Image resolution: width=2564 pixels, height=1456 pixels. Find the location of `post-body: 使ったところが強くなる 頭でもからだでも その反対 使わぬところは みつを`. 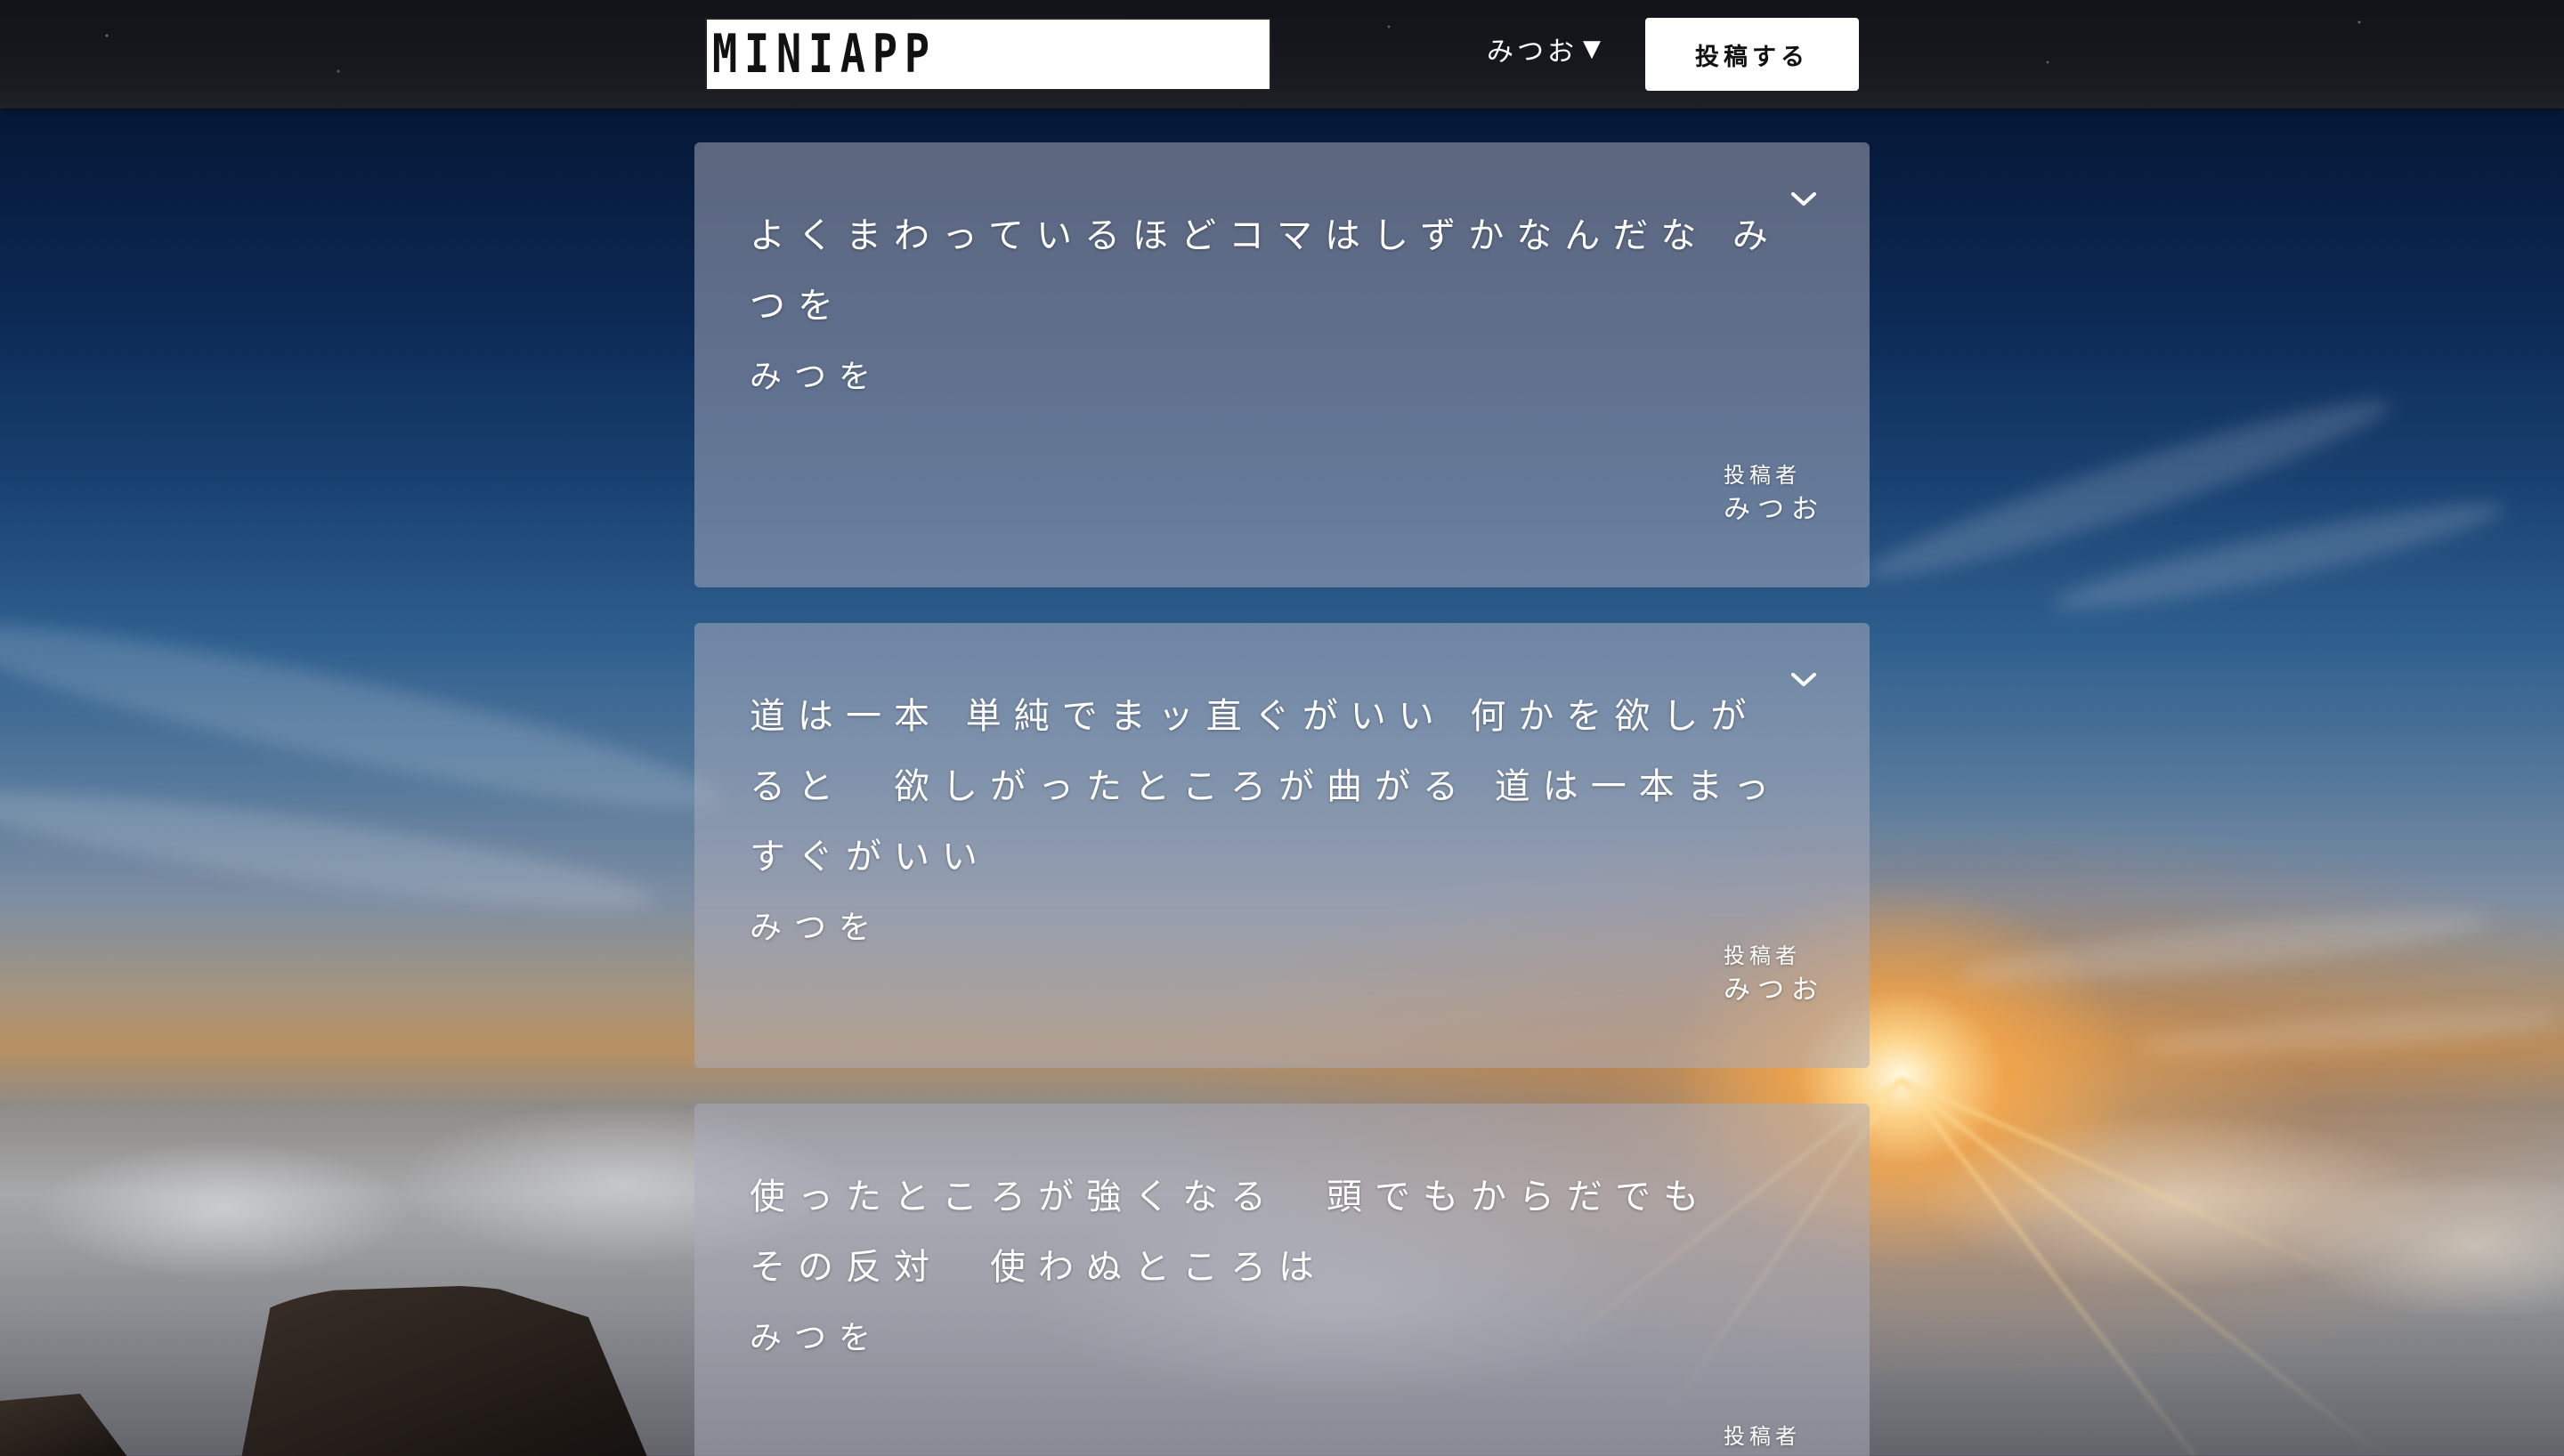

post-body: 使ったところが強くなる 頭でもからだでも その反対 使わぬところは みつを is located at coordinates (1266, 1267).